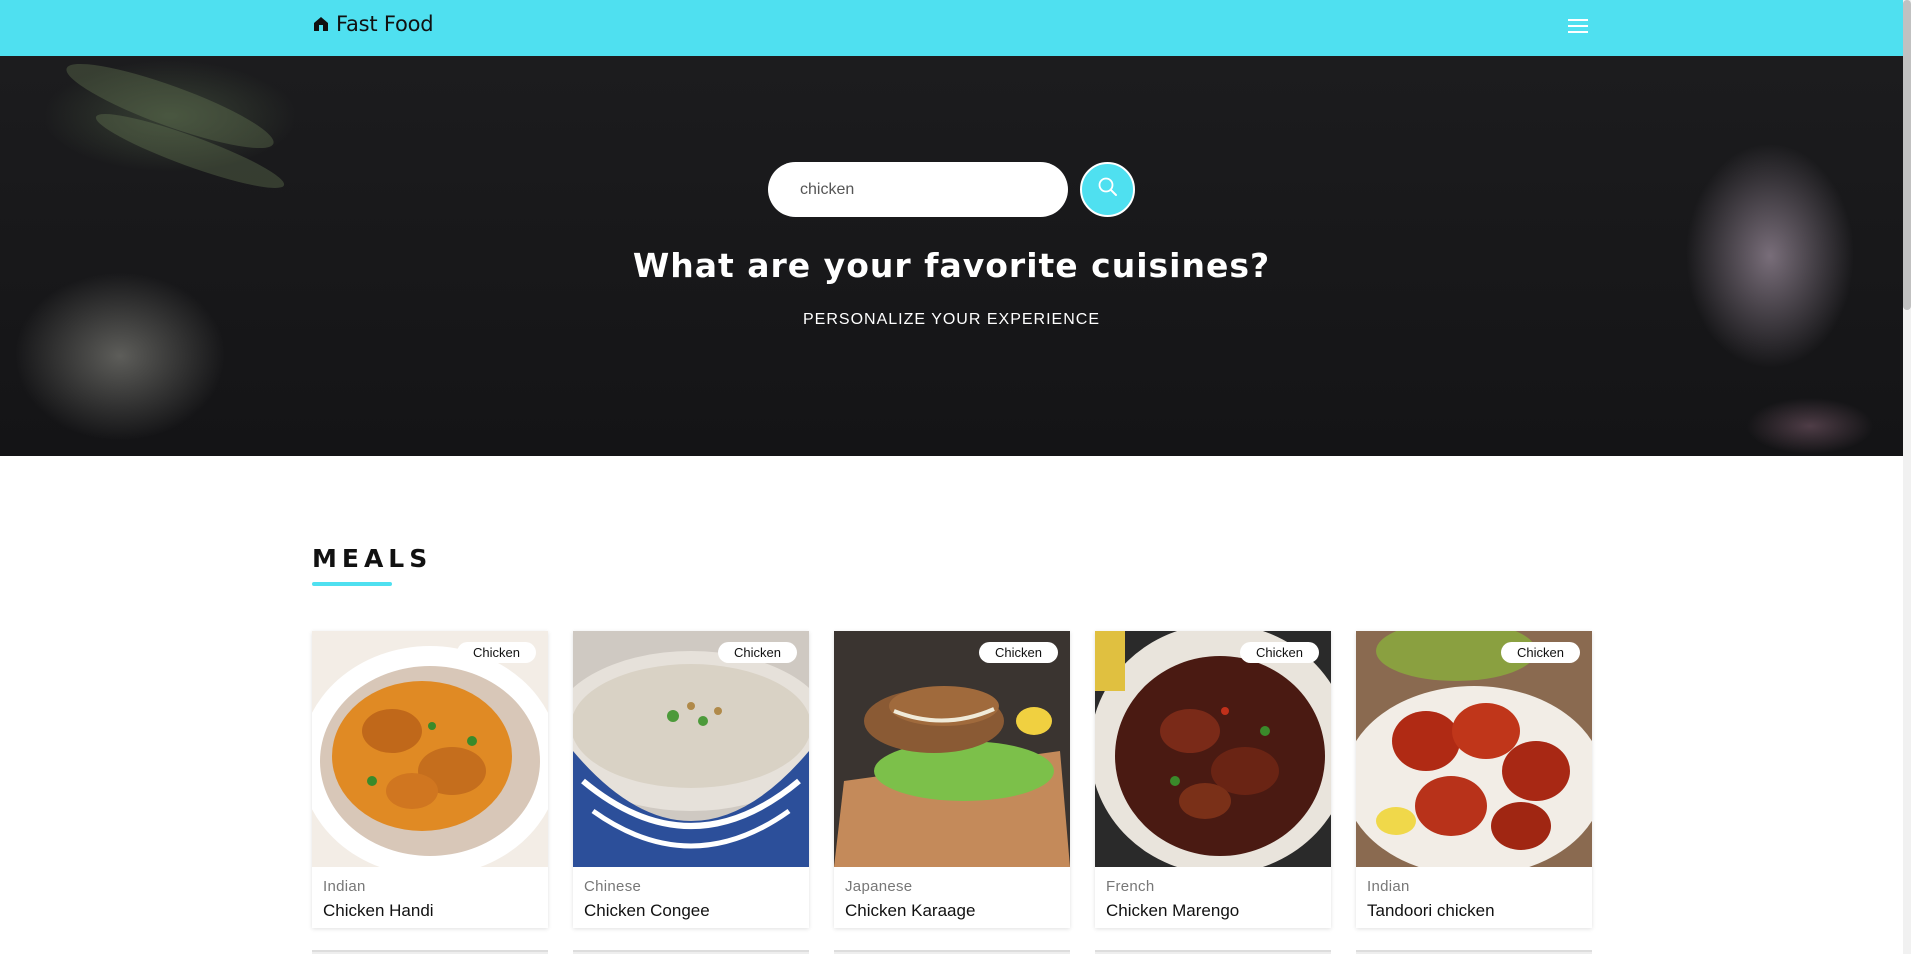 The width and height of the screenshot is (1911, 954). I want to click on meal-card: Chicken French Chicken Marengo, so click(1213, 779).